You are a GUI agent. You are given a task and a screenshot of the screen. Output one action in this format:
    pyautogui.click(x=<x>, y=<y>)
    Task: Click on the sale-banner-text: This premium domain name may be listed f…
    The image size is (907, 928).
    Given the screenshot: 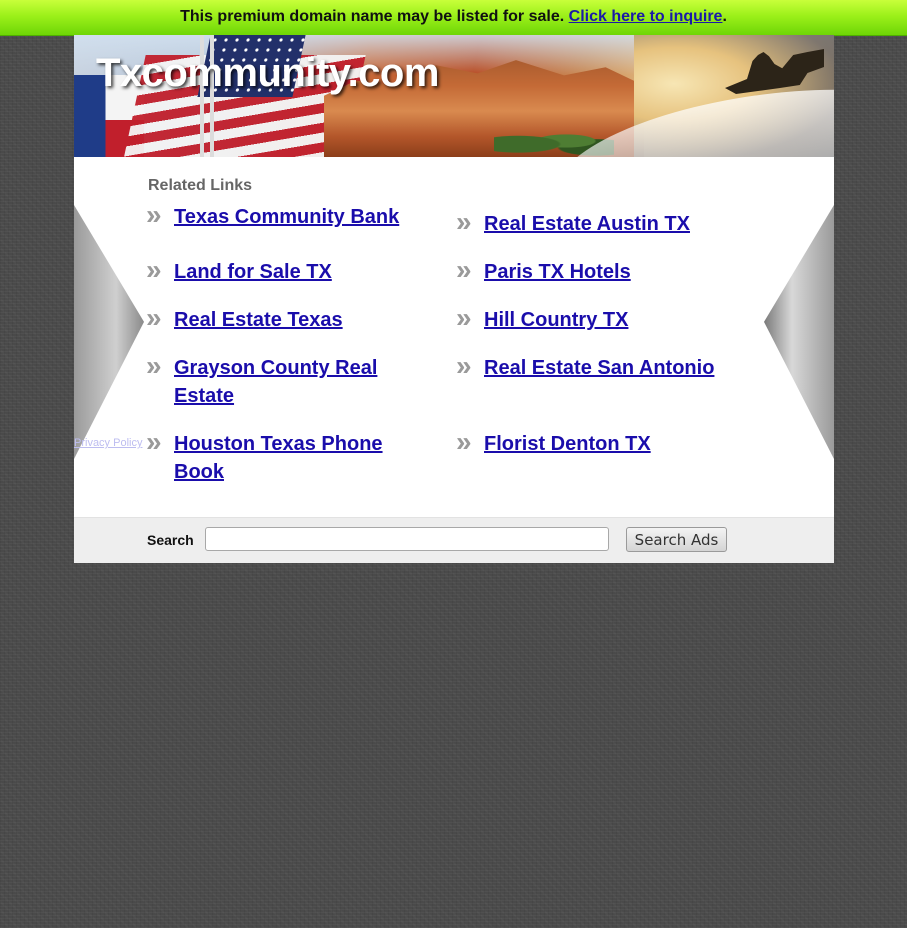 What is the action you would take?
    pyautogui.click(x=372, y=16)
    